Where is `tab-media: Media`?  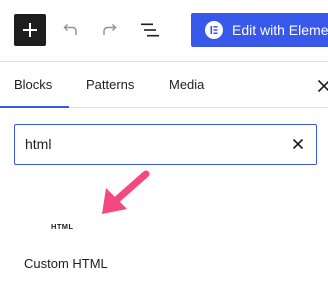
tab-media: Media is located at coordinates (186, 84).